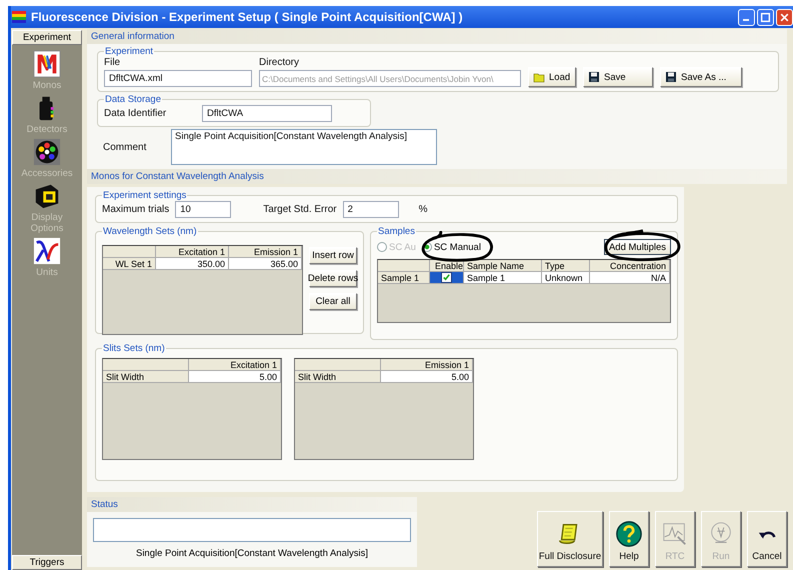  Describe the element at coordinates (265, 264) in the screenshot. I see `table-cell: 365.00` at that location.